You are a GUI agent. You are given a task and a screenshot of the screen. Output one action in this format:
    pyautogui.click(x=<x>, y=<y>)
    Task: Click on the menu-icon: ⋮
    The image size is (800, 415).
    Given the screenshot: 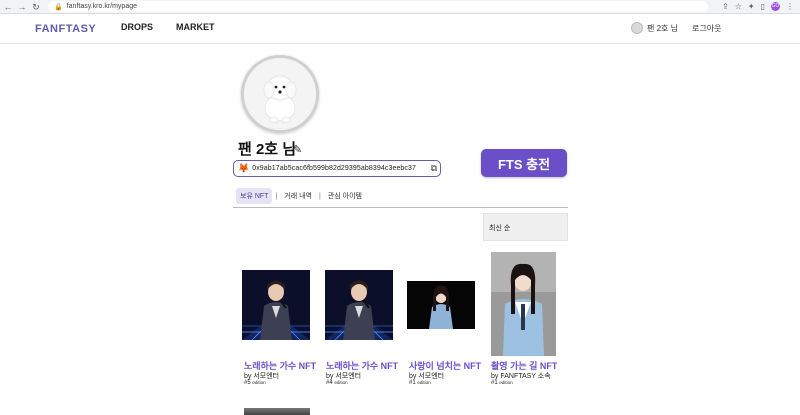 What is the action you would take?
    pyautogui.click(x=790, y=6)
    